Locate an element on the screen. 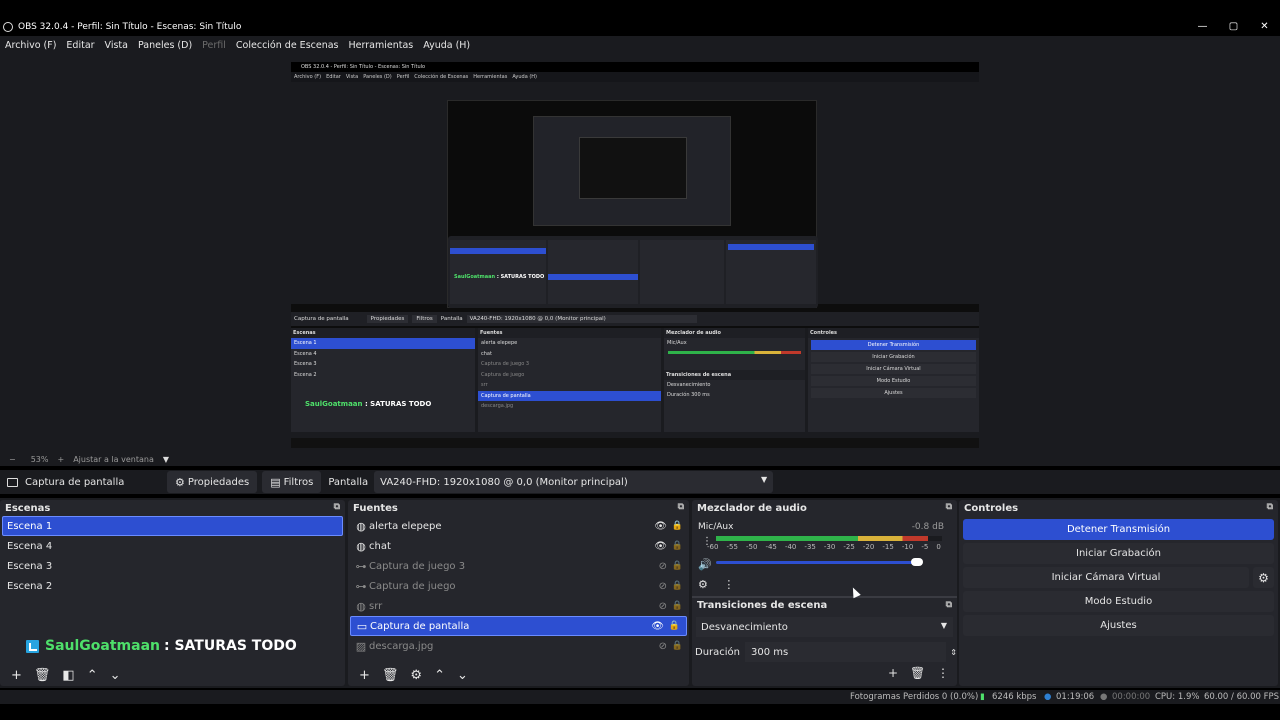 Image resolution: width=1280 pixels, height=720 pixels. menu-ayuda: Ayuda (H) is located at coordinates (446, 45).